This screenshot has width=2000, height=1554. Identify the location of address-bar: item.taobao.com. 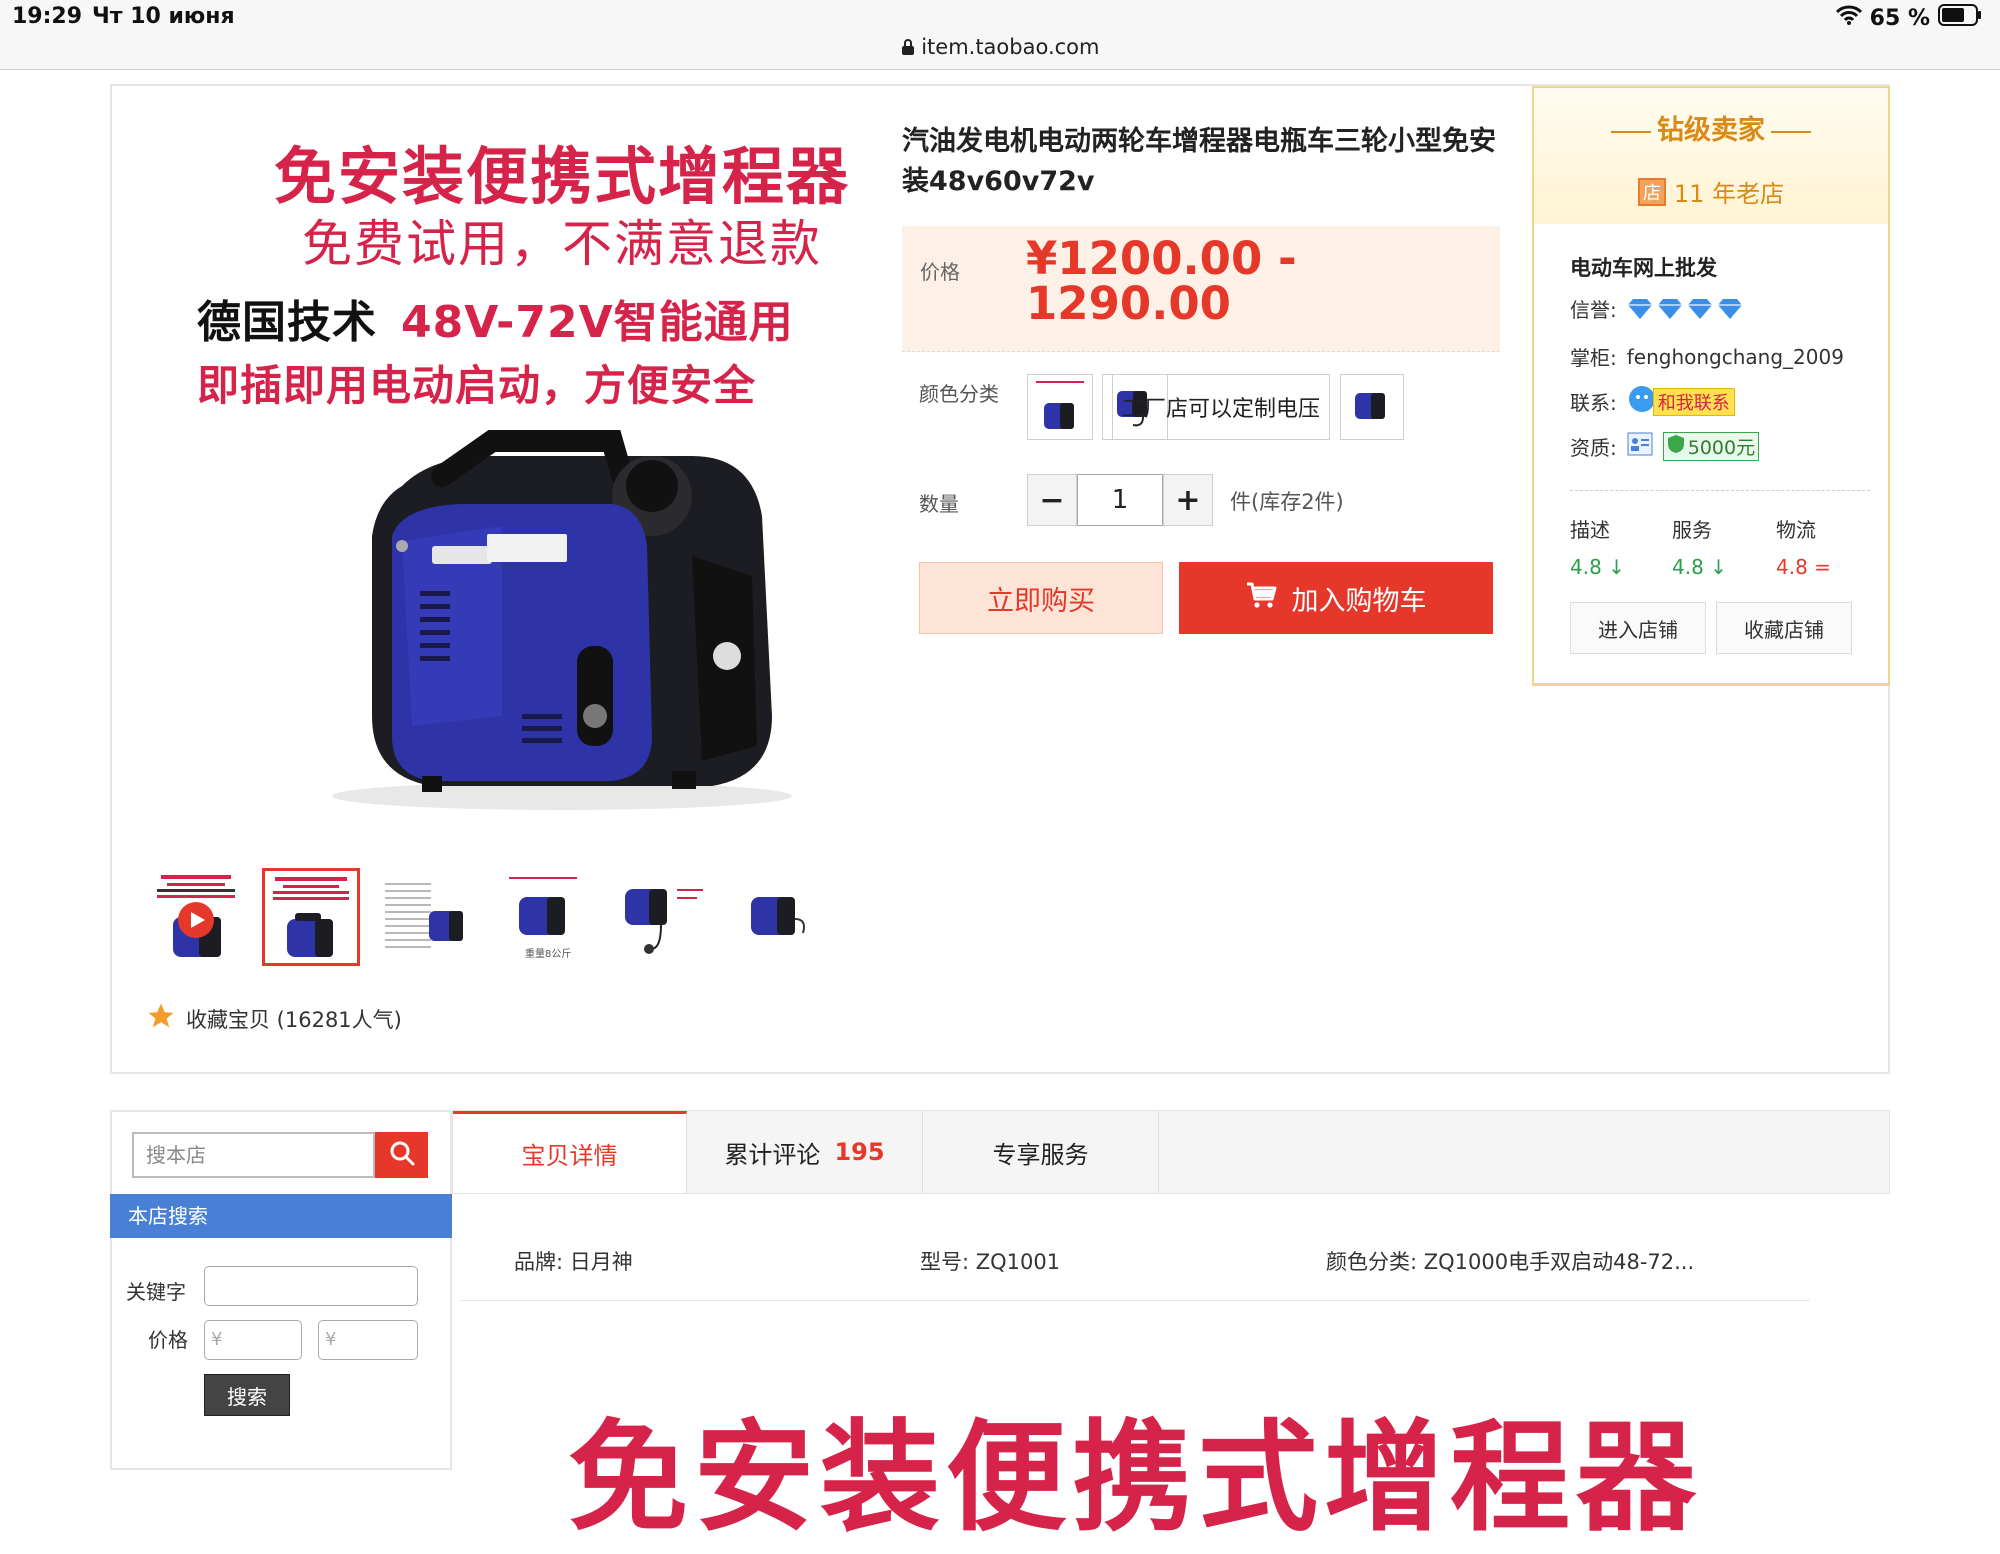
(1000, 47).